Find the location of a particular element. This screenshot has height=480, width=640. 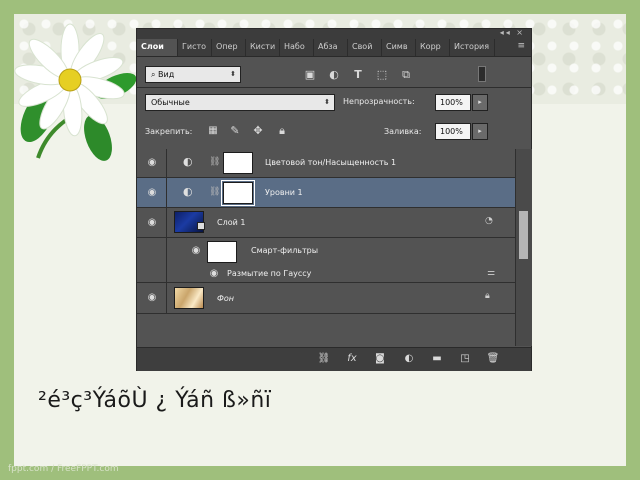

tab-properties: Свой is located at coordinates (365, 47).